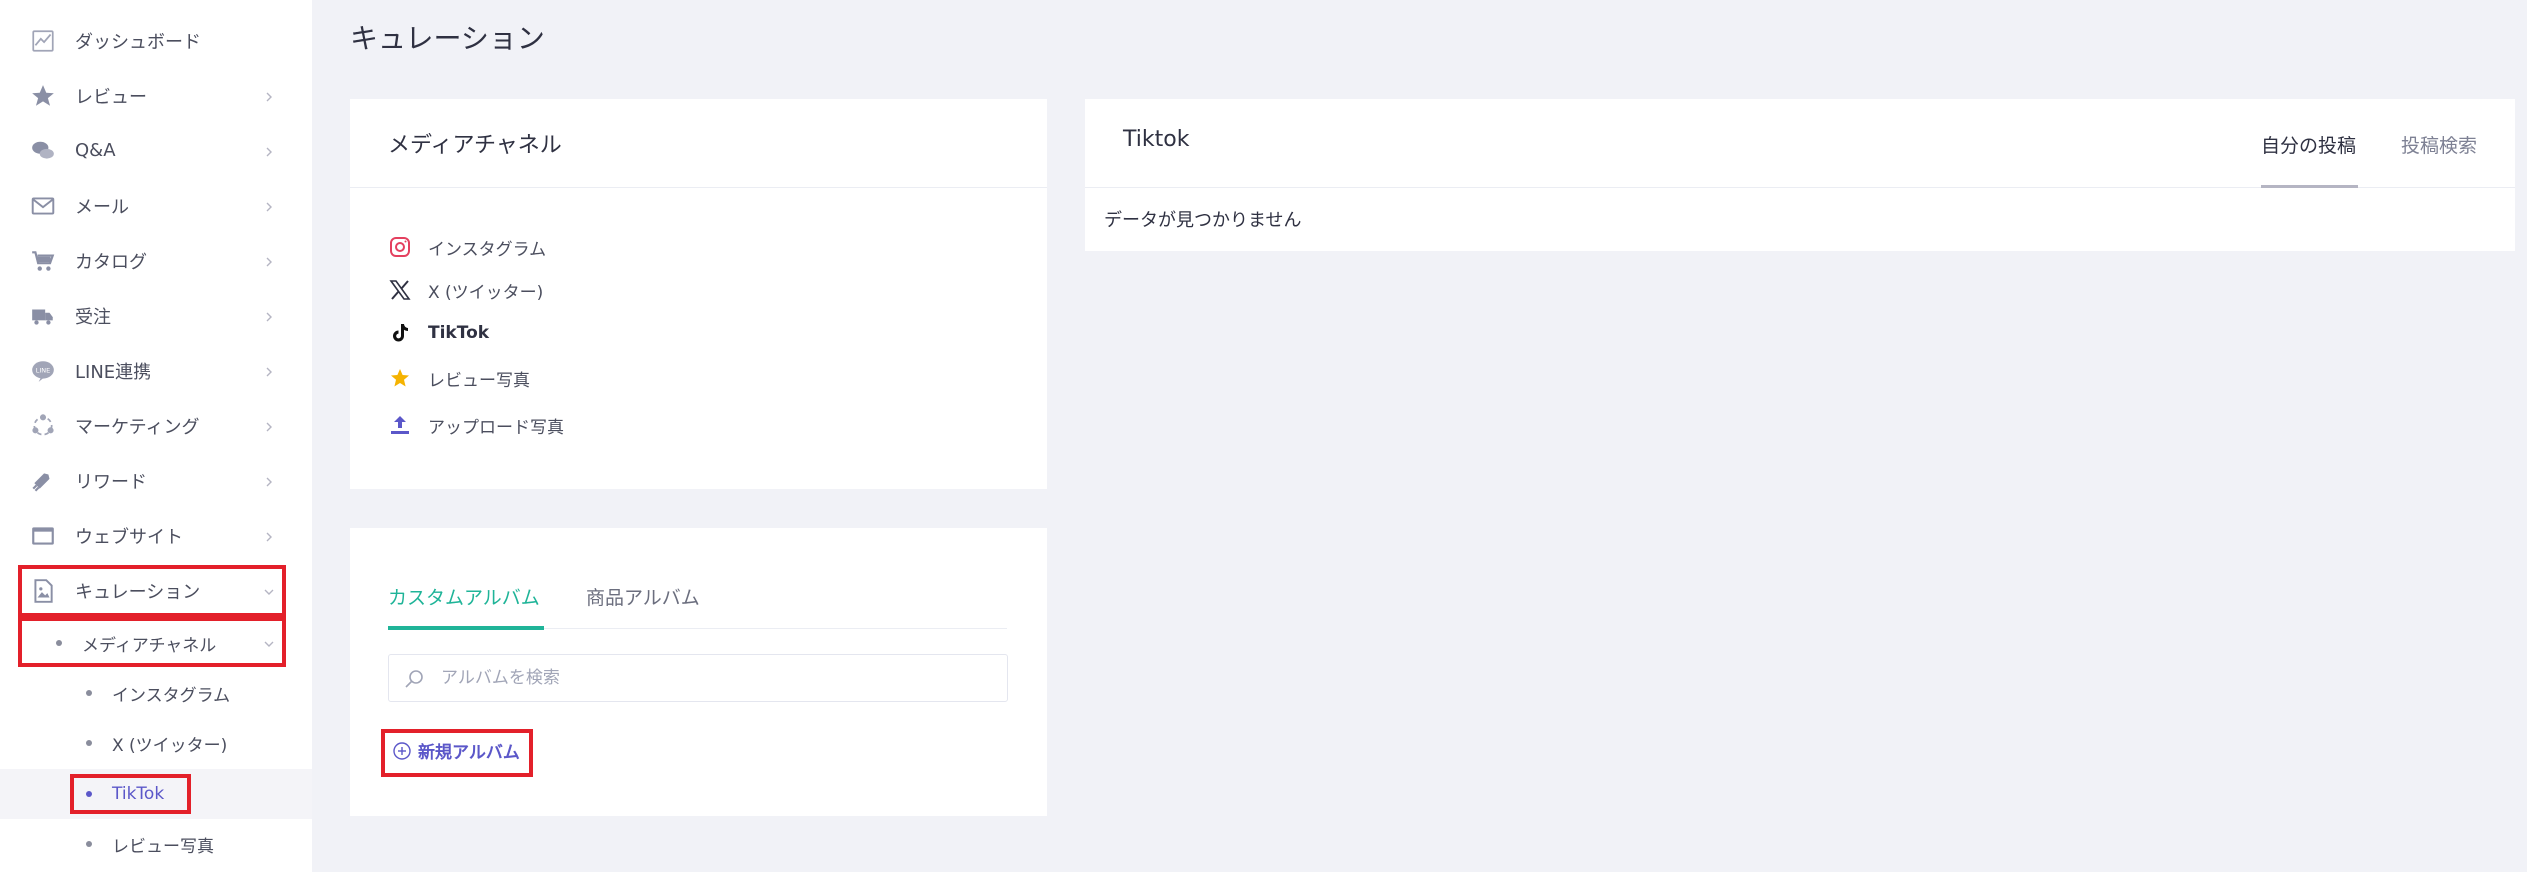  I want to click on sidebar-subitem-media-channel: メディアチャネル, so click(156, 643).